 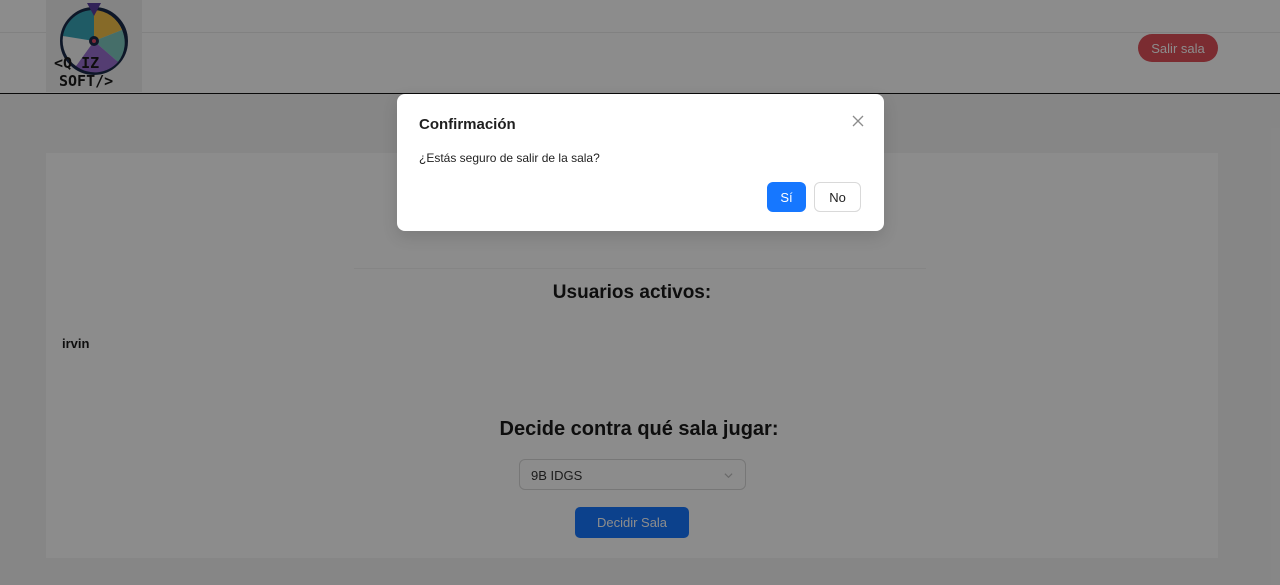 What do you see at coordinates (858, 121) in the screenshot?
I see `close-icon` at bounding box center [858, 121].